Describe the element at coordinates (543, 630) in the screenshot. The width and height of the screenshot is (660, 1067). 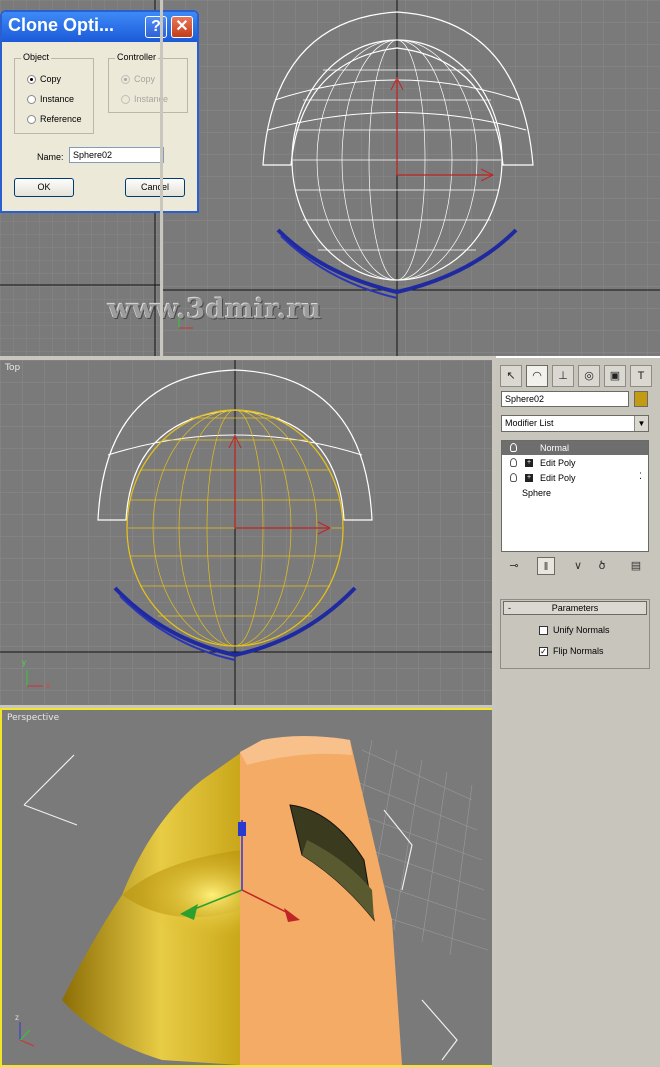
I see `checkbox-box` at that location.